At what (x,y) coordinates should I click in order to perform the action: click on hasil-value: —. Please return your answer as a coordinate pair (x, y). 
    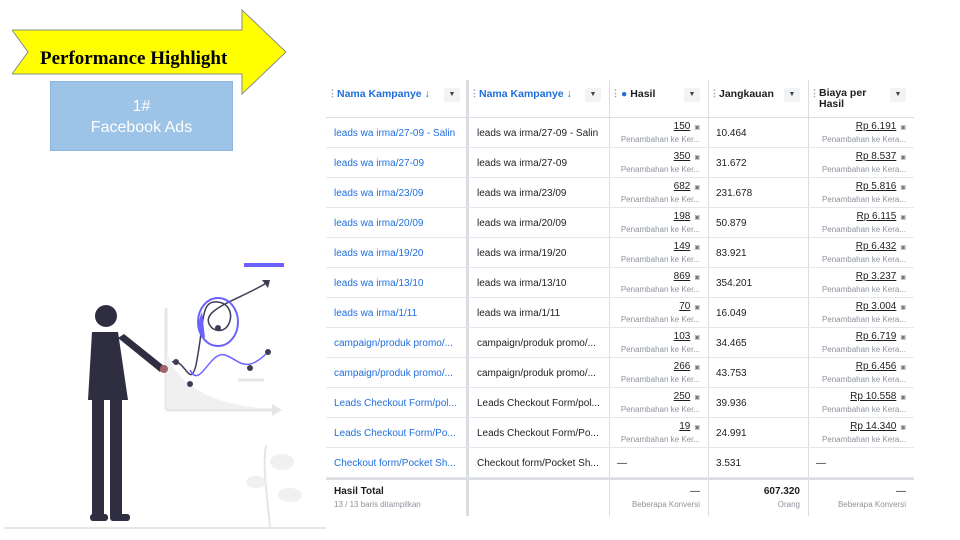
    Looking at the image, I should click on (622, 463).